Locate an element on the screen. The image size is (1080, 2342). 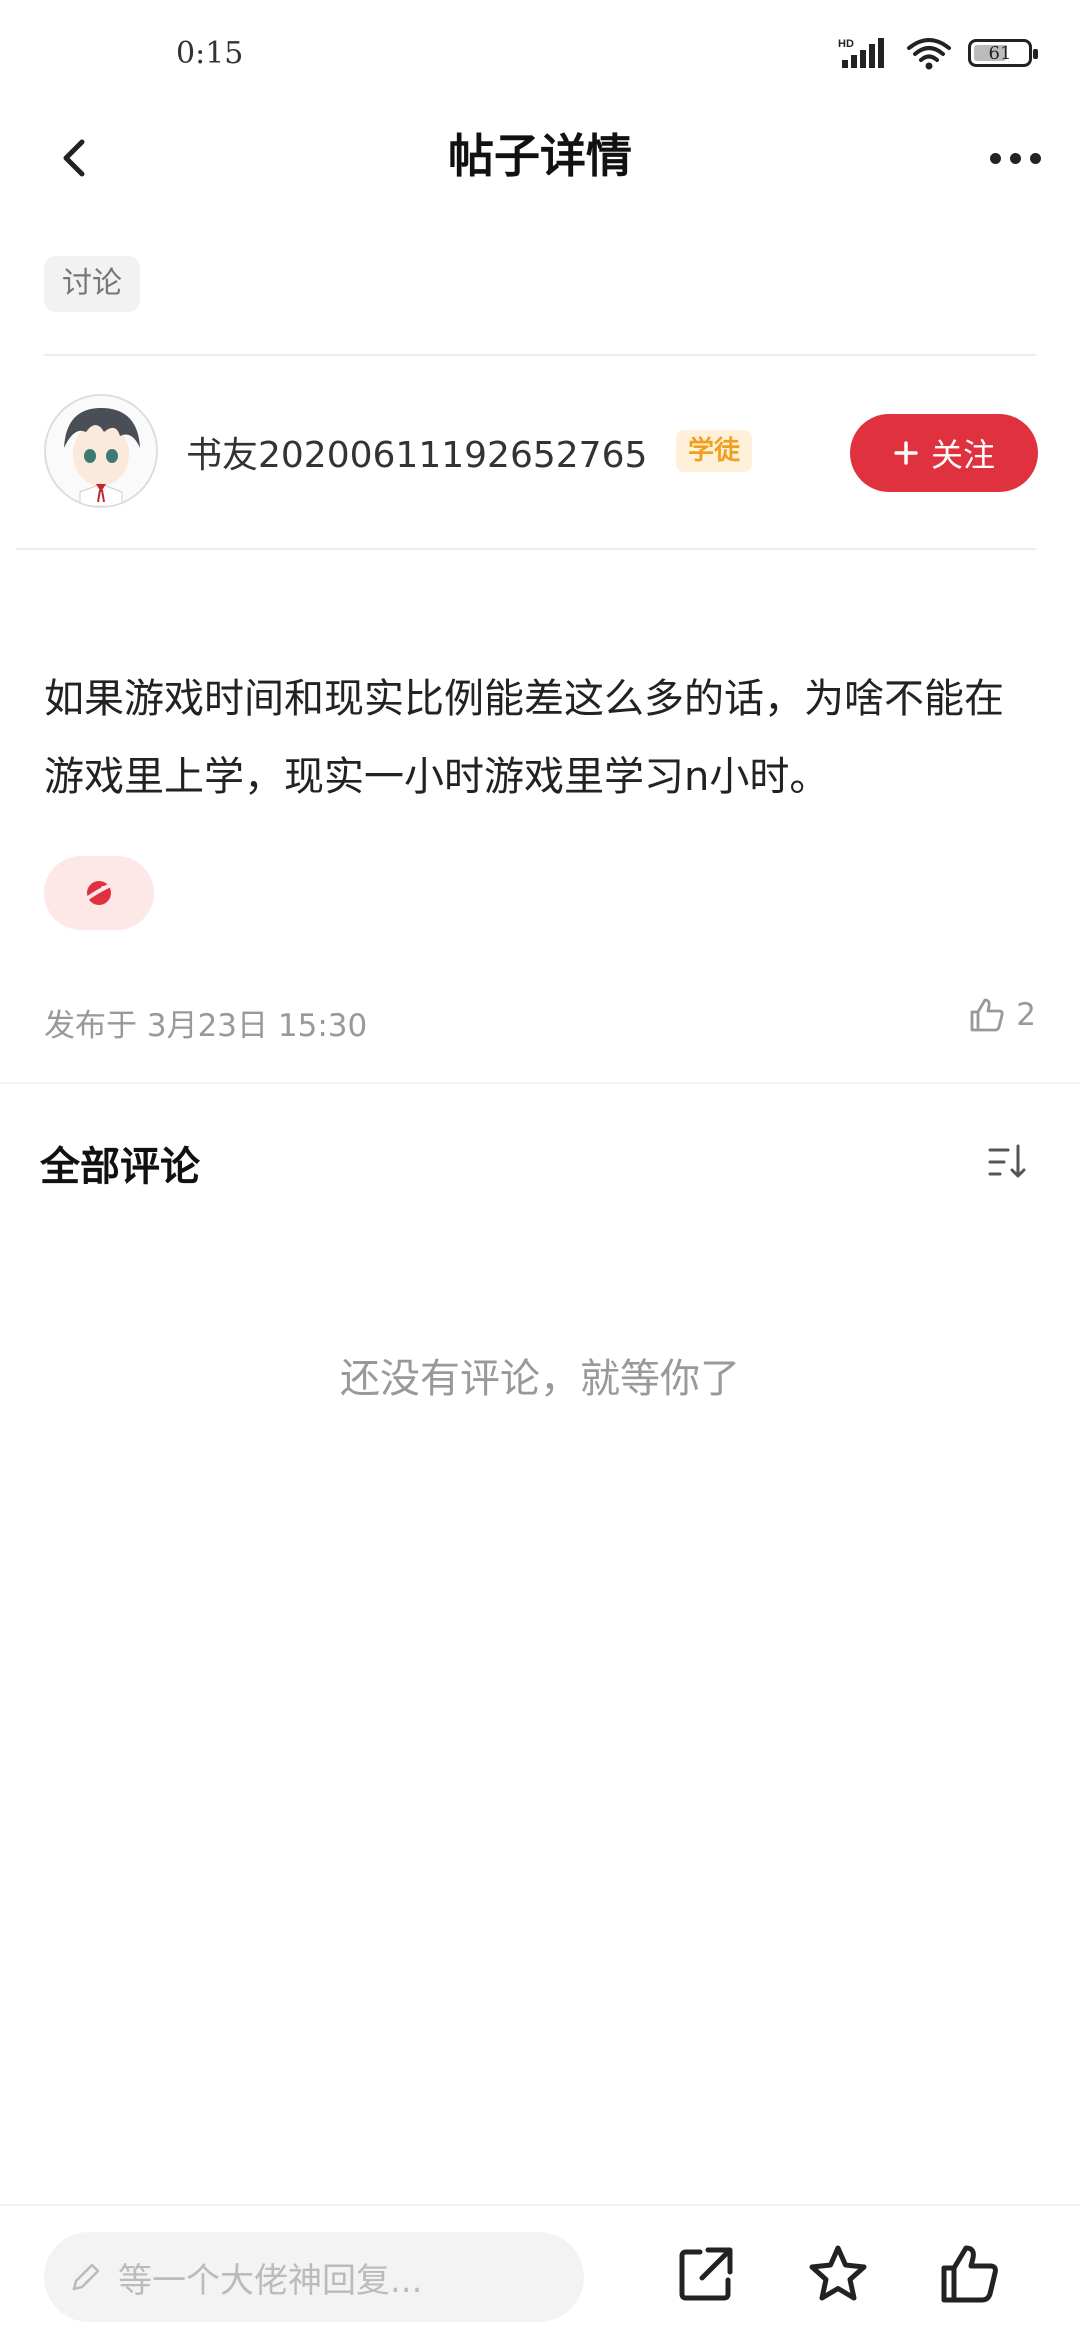
signal-icon: HD is located at coordinates (861, 53).